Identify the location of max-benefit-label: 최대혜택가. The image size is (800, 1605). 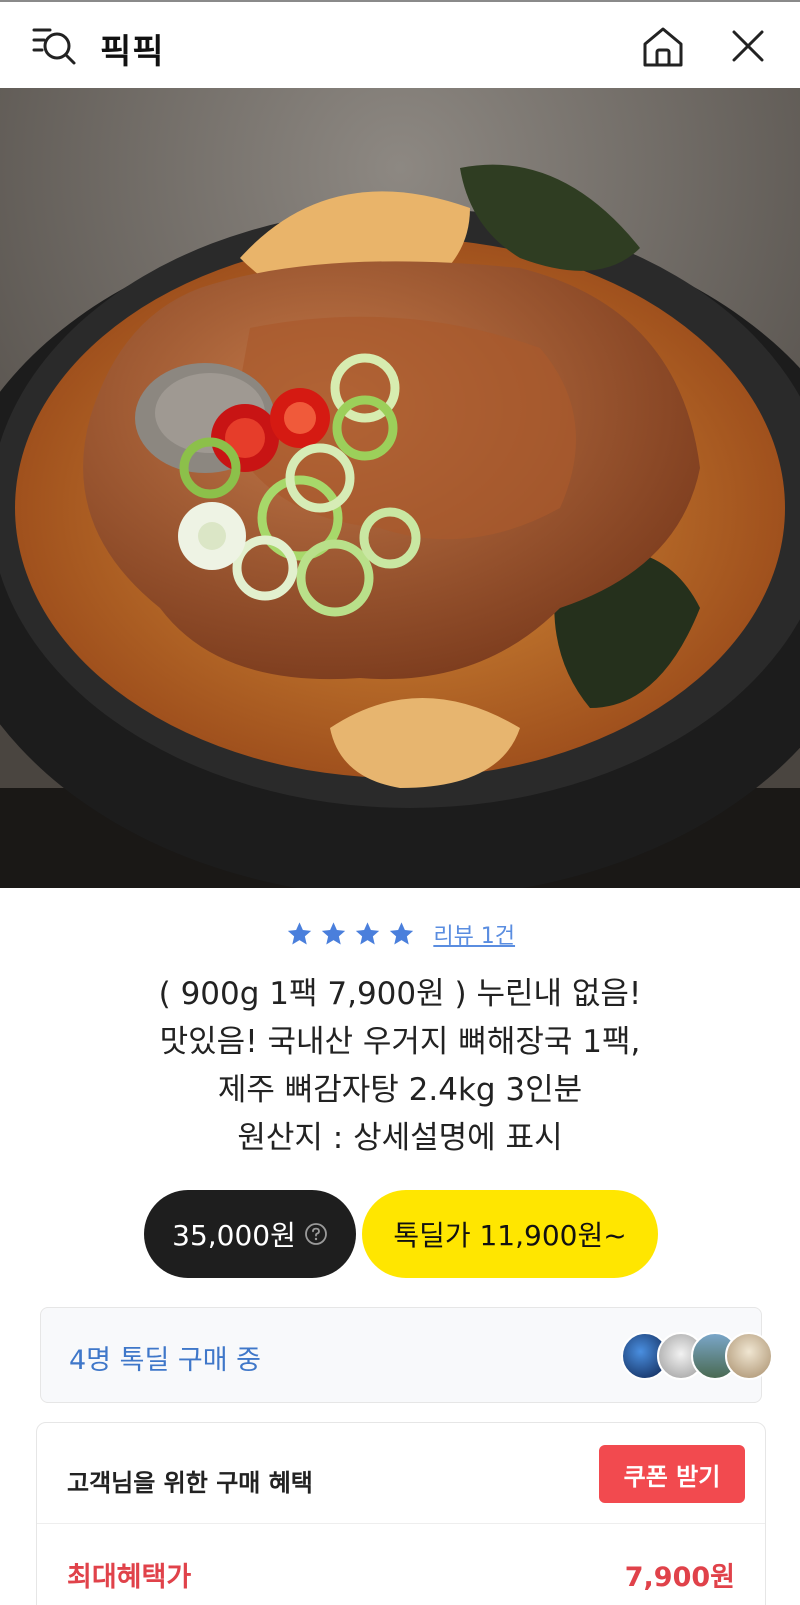
(129, 1577).